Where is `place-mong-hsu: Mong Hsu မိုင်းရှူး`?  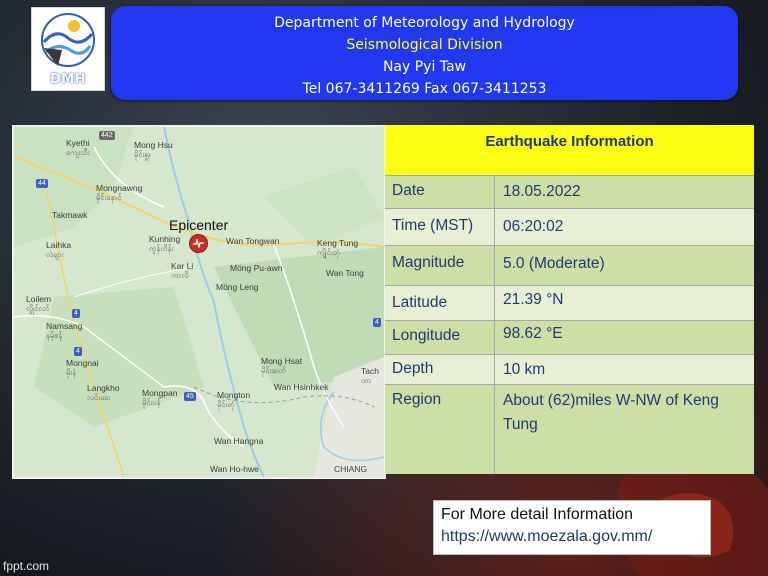
place-mong-hsu: Mong Hsu မိုင်းရှူး is located at coordinates (153, 150).